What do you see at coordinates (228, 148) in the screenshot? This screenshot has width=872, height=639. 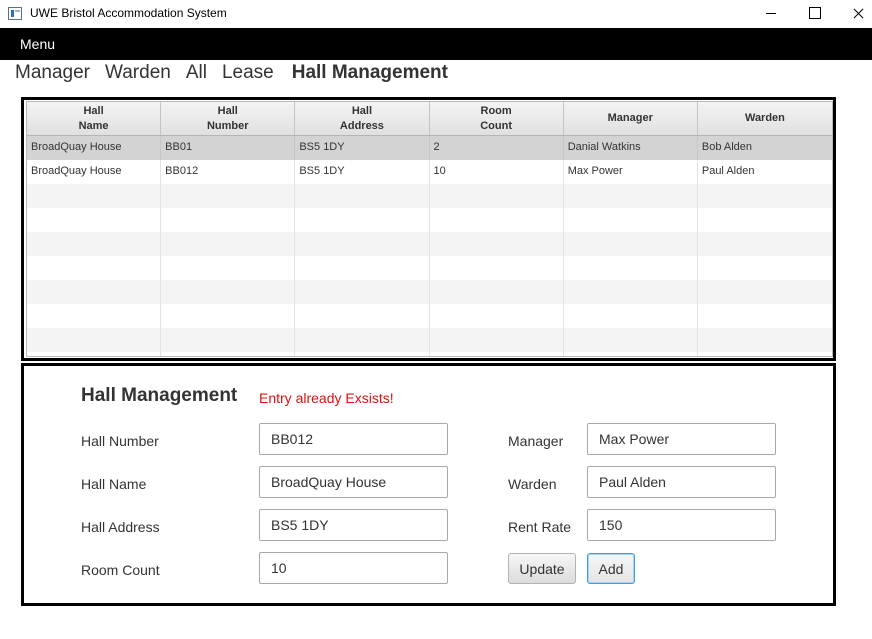 I see `table-cell: BB01` at bounding box center [228, 148].